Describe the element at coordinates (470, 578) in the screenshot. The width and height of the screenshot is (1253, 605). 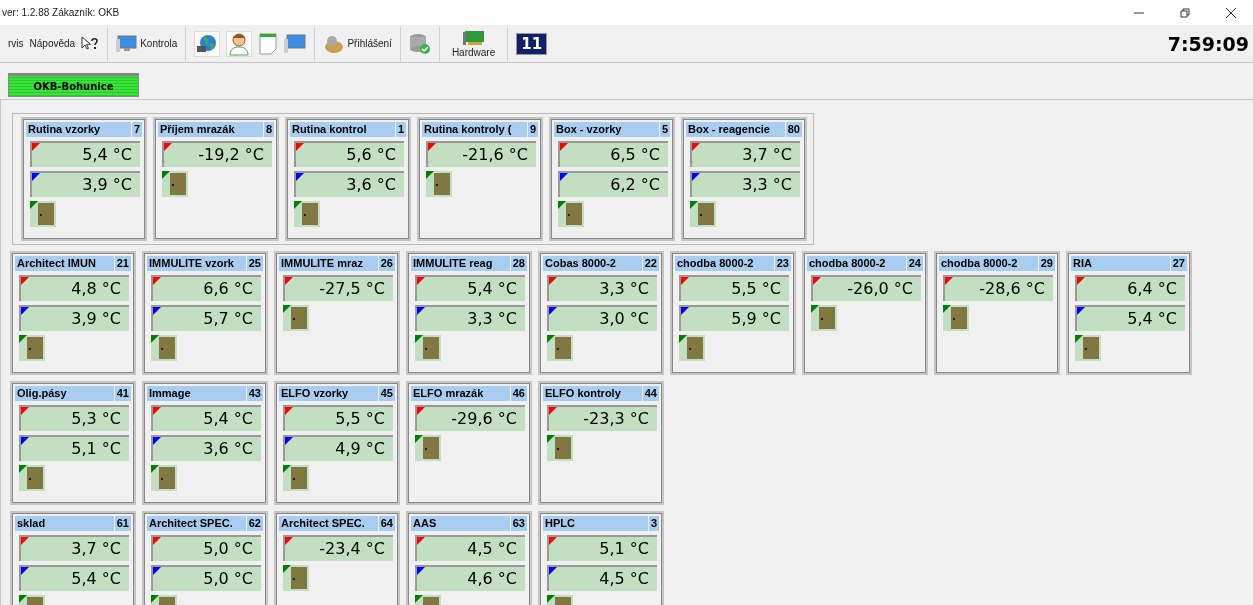
I see `temperature-field: 4,6 °C` at that location.